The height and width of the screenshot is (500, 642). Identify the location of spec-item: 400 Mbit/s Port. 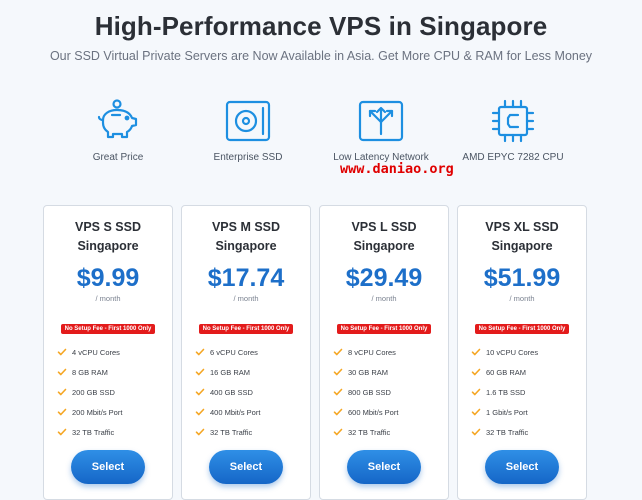
(252, 417).